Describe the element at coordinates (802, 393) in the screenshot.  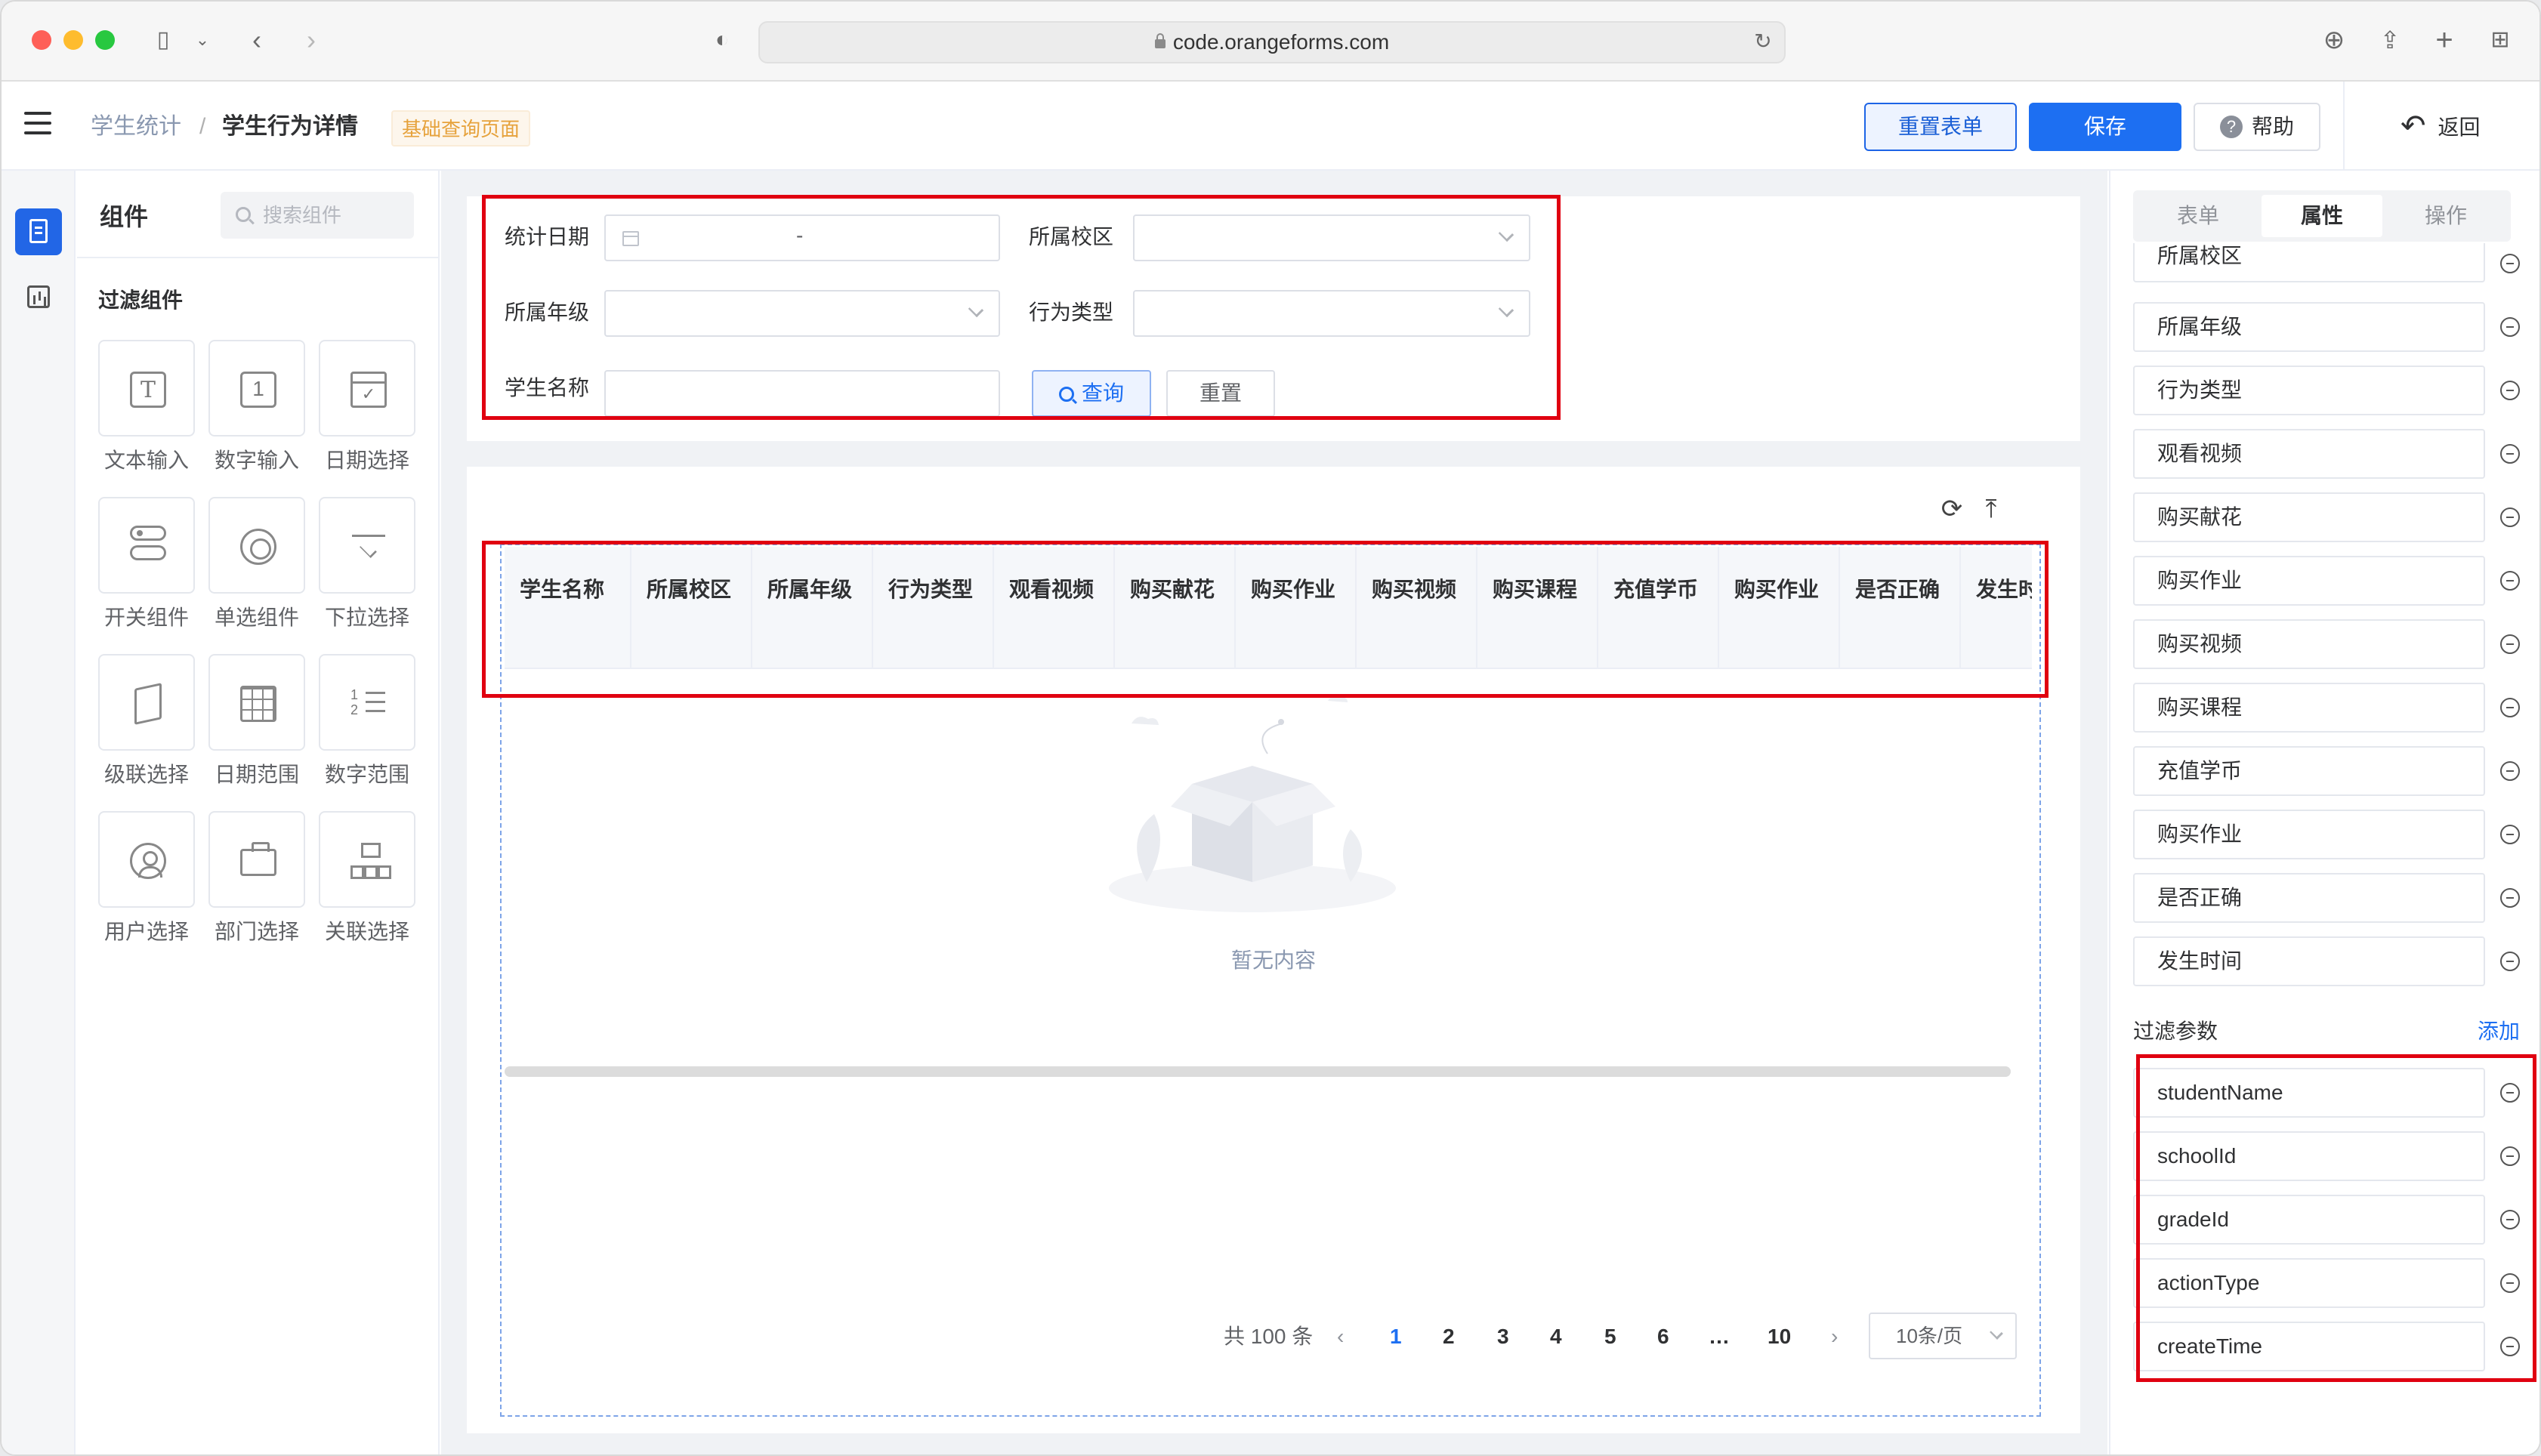
I see `student-name-input` at that location.